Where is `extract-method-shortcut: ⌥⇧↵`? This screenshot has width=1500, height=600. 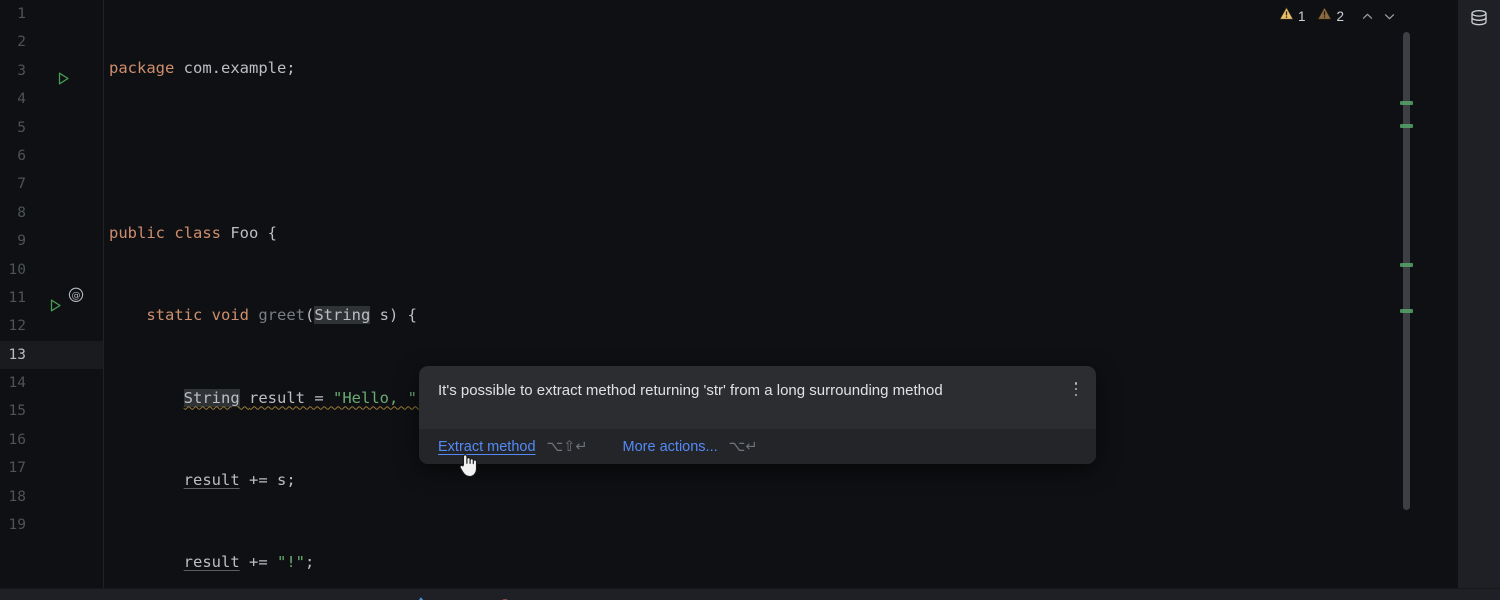 extract-method-shortcut: ⌥⇧↵ is located at coordinates (567, 446).